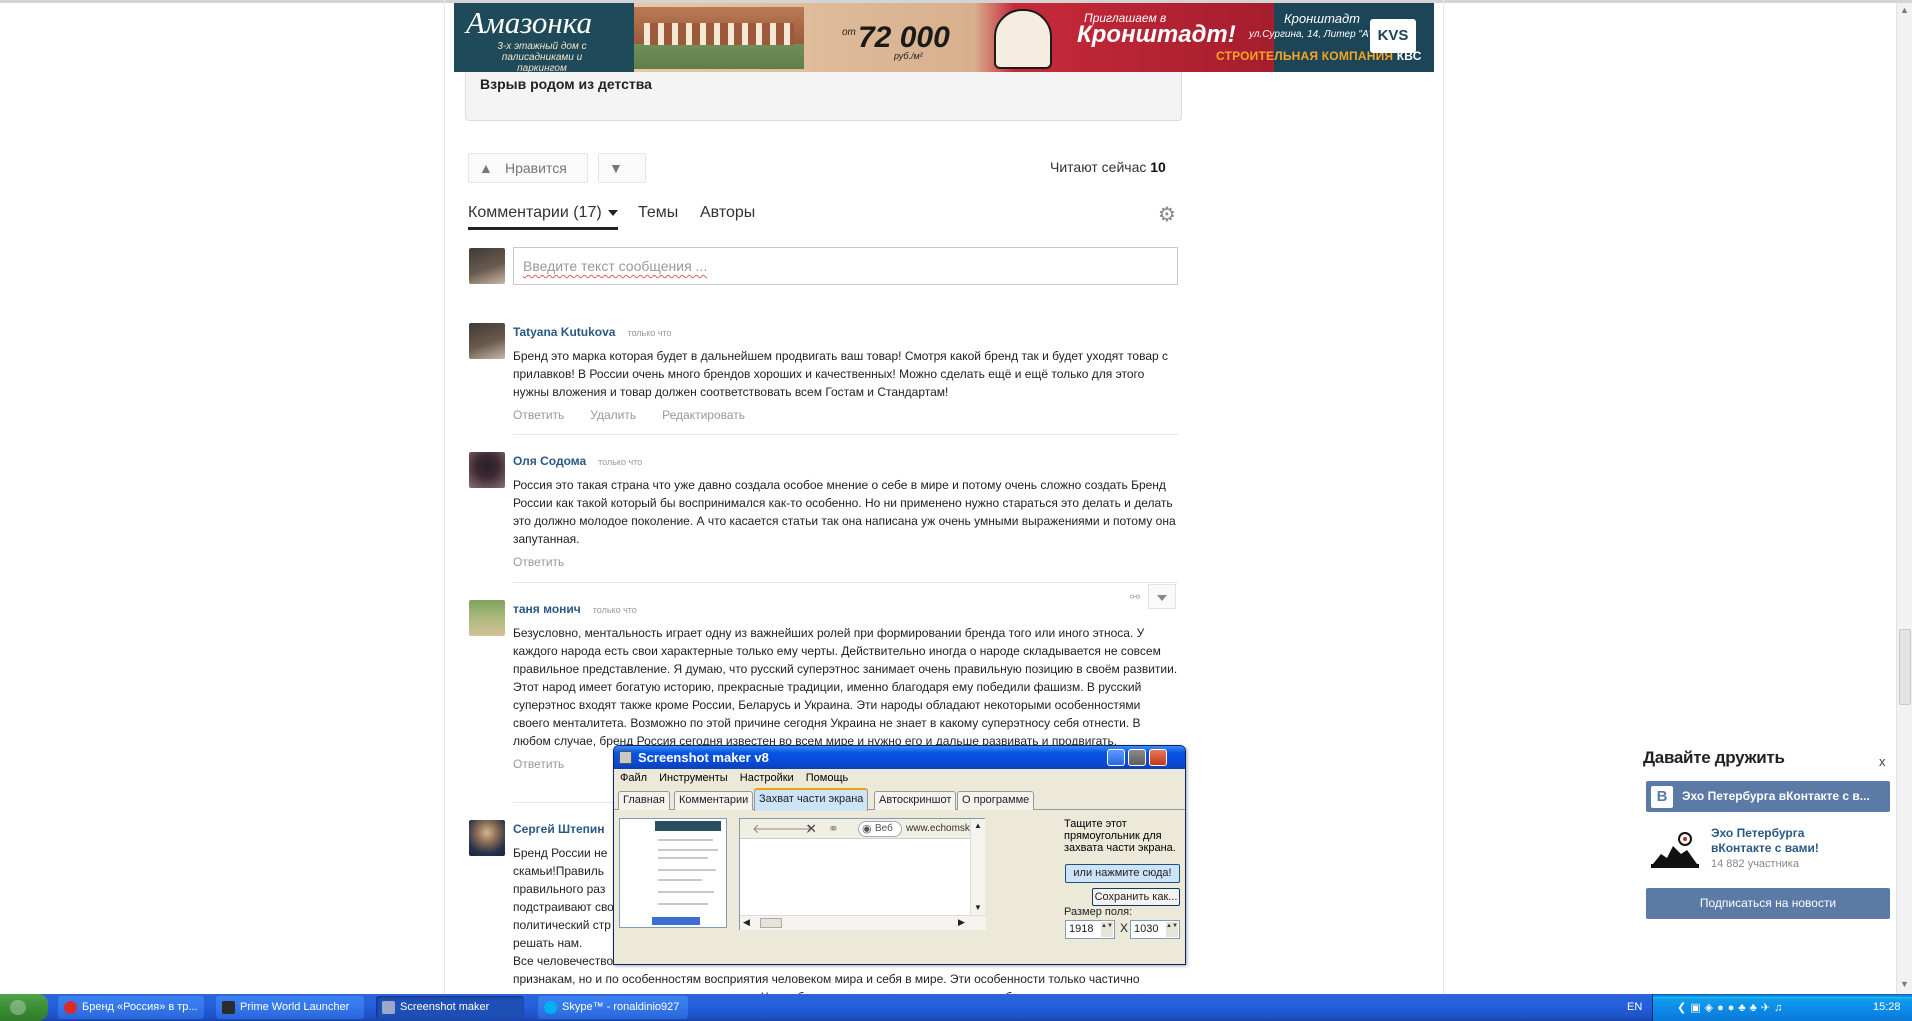  I want to click on thumb-down-icon: ▼, so click(616, 168).